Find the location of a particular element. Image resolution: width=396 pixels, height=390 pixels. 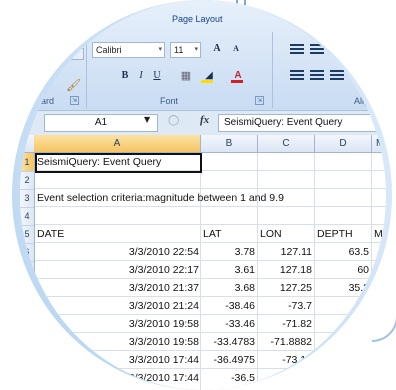

row-header: 8 is located at coordinates (27, 288).